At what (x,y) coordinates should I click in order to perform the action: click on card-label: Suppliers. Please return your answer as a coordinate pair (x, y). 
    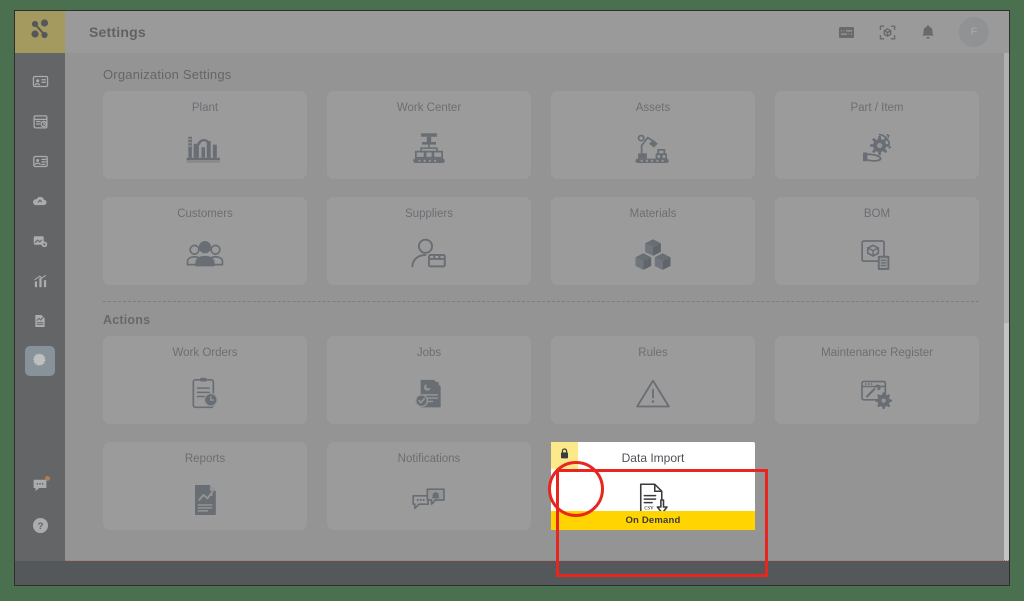
    Looking at the image, I should click on (429, 214).